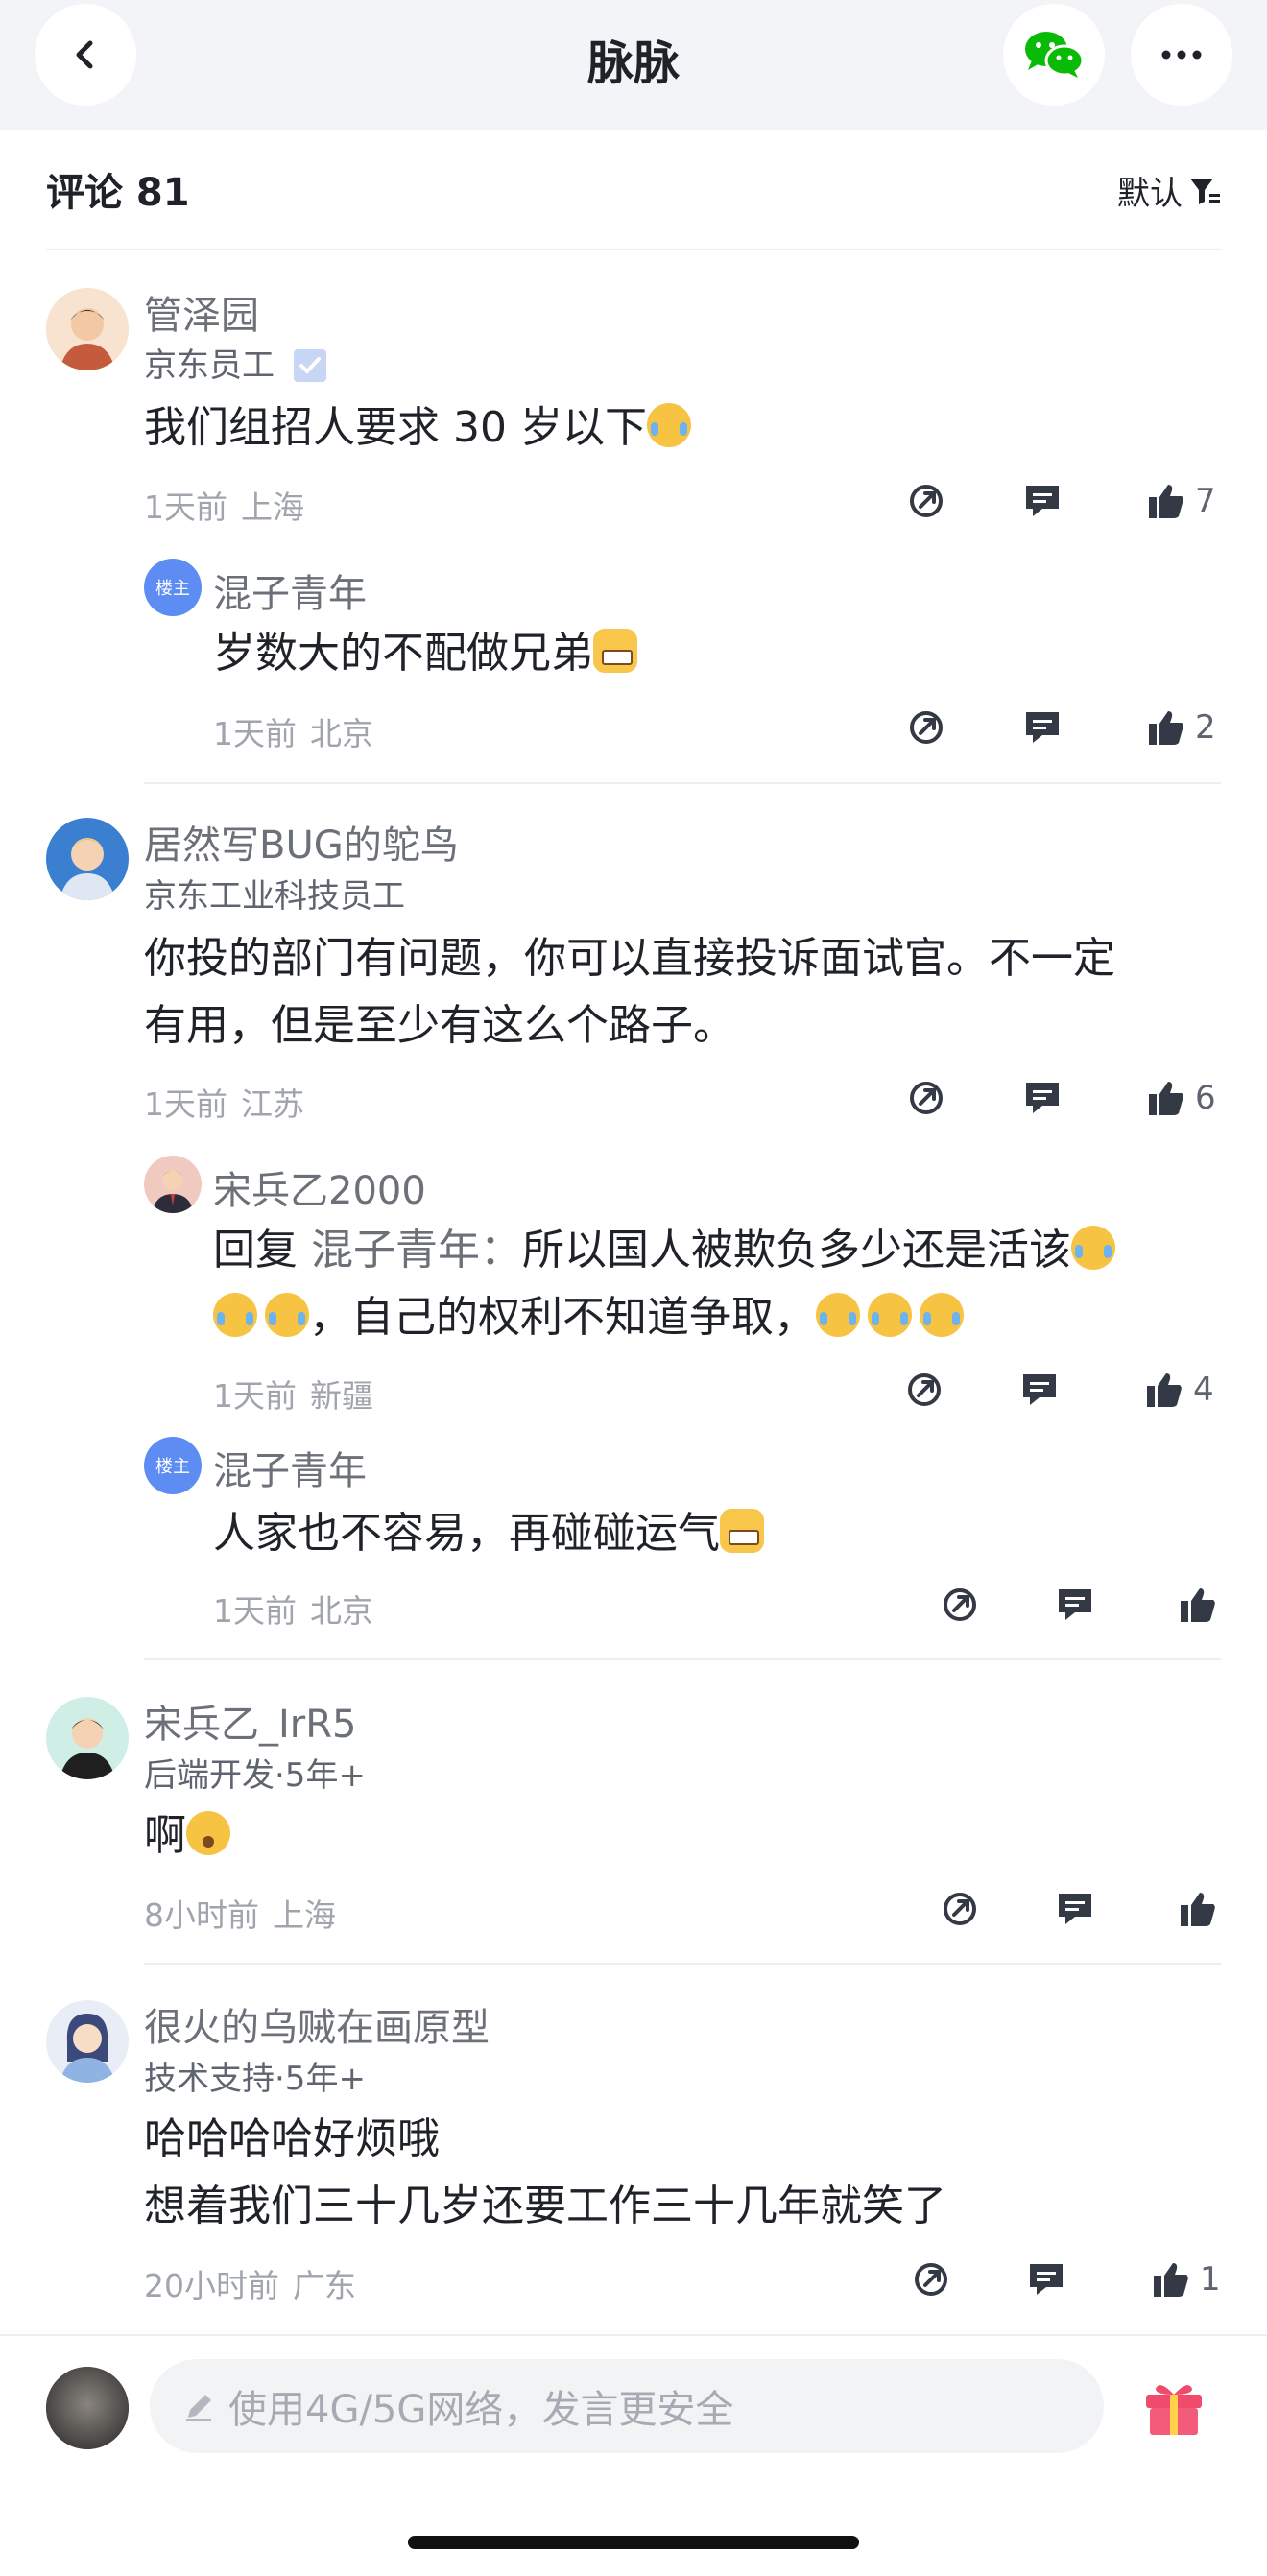  What do you see at coordinates (488, 1533) in the screenshot?
I see `reply-text: 人家也不容易，再碰碰运气` at bounding box center [488, 1533].